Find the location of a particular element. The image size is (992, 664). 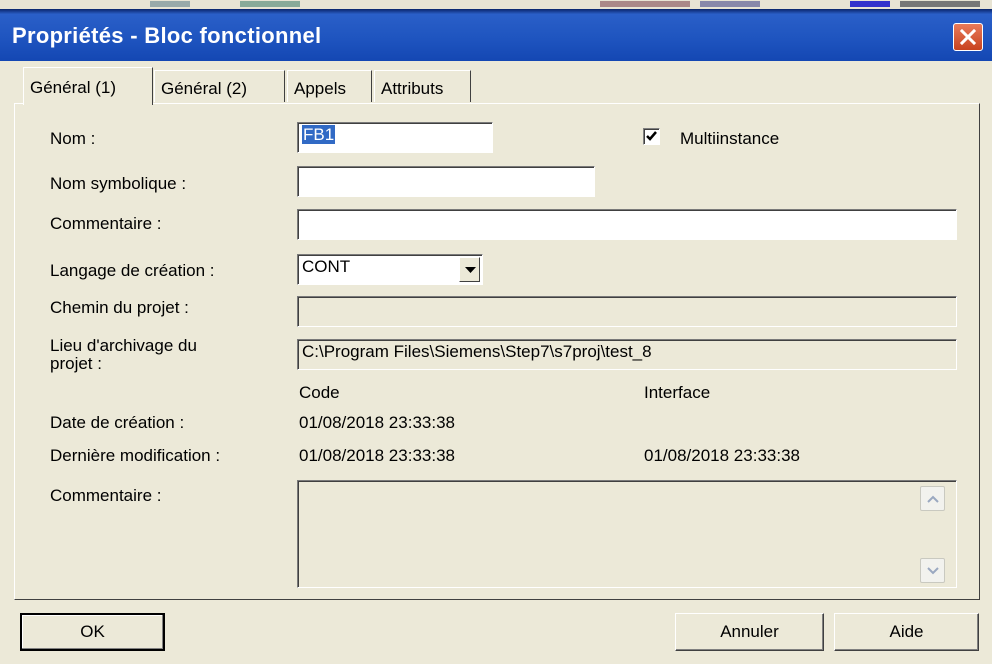

commentaire2-textarea is located at coordinates (627, 534).